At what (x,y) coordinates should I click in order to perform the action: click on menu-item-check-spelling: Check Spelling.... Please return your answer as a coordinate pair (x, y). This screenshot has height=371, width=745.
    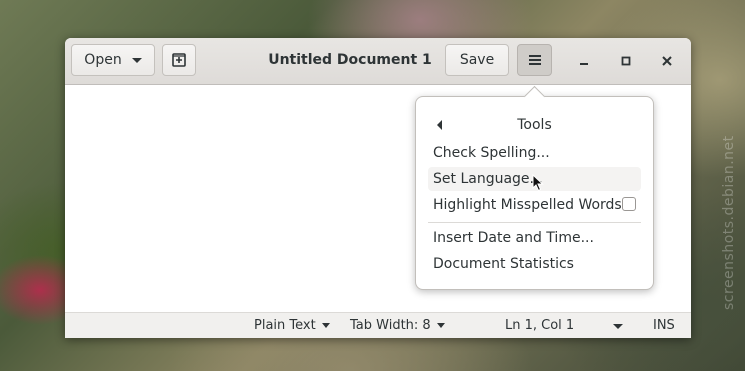
    Looking at the image, I should click on (534, 153).